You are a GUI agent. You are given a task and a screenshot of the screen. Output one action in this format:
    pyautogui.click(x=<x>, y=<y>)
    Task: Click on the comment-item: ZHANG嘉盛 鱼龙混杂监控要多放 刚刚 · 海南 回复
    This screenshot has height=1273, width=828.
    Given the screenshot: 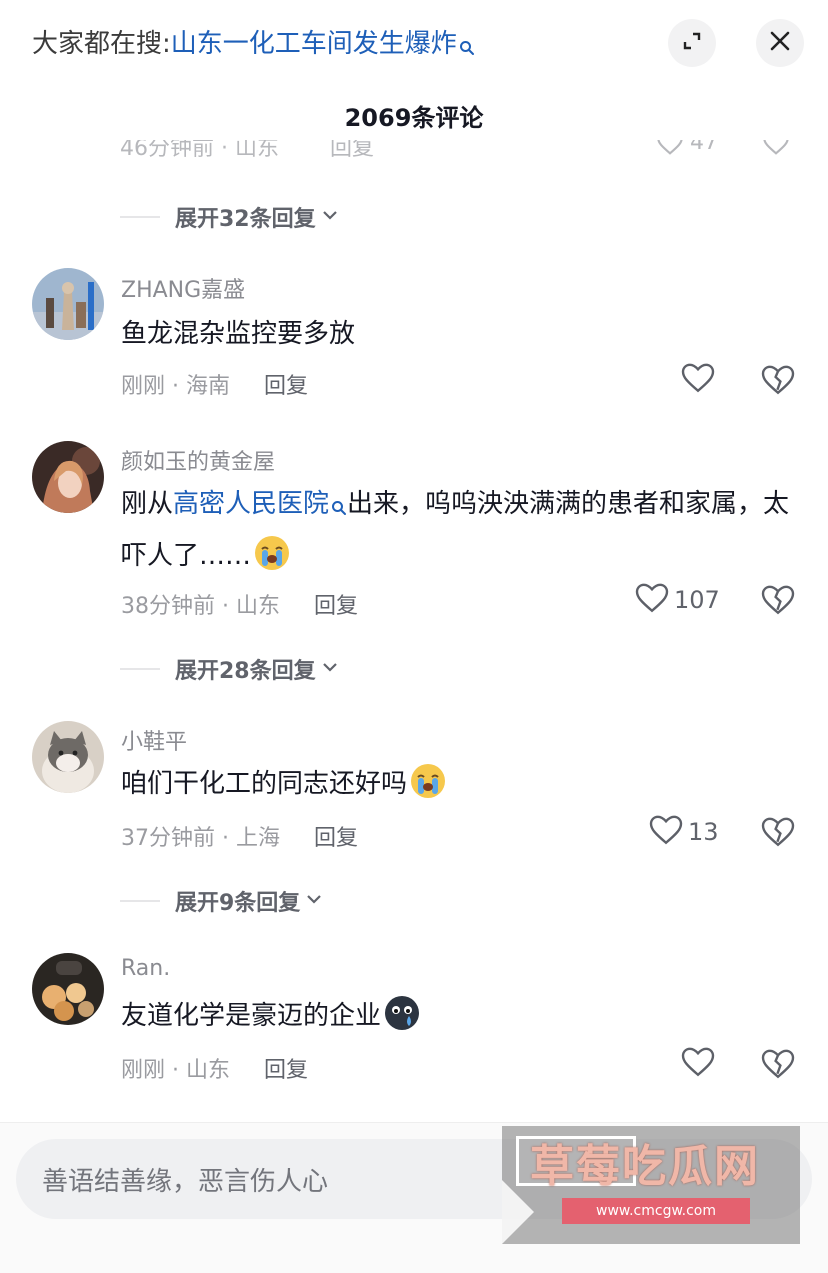 What is the action you would take?
    pyautogui.click(x=414, y=337)
    